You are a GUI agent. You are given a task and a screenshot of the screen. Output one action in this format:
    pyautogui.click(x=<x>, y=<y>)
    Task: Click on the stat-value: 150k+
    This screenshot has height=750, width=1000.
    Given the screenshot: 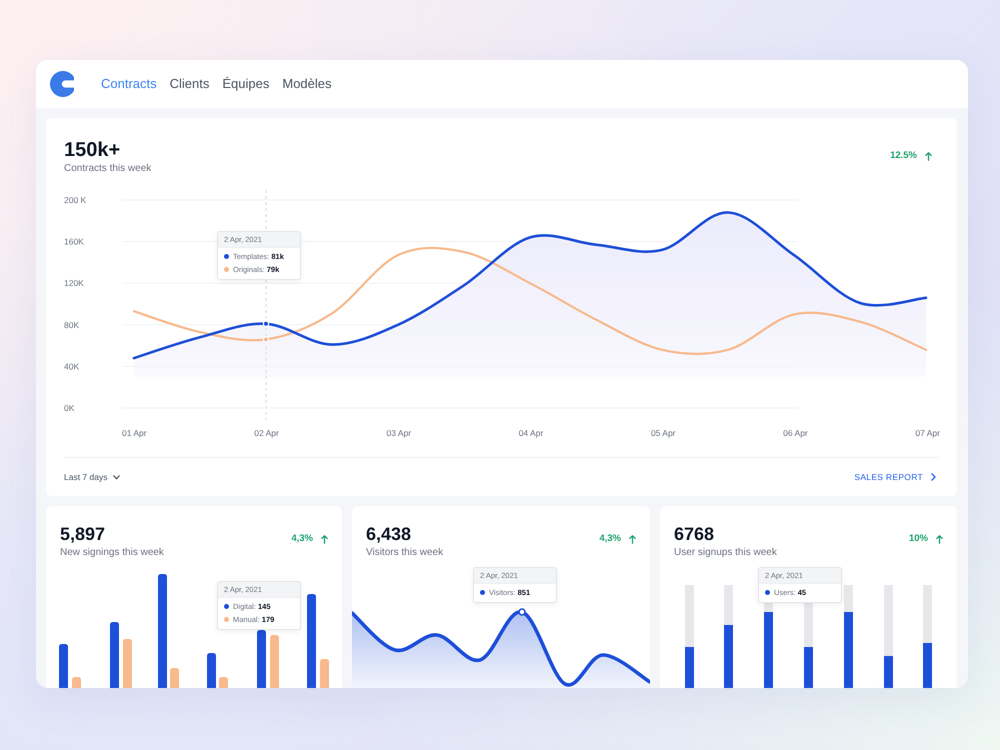 What is the action you would take?
    pyautogui.click(x=93, y=150)
    